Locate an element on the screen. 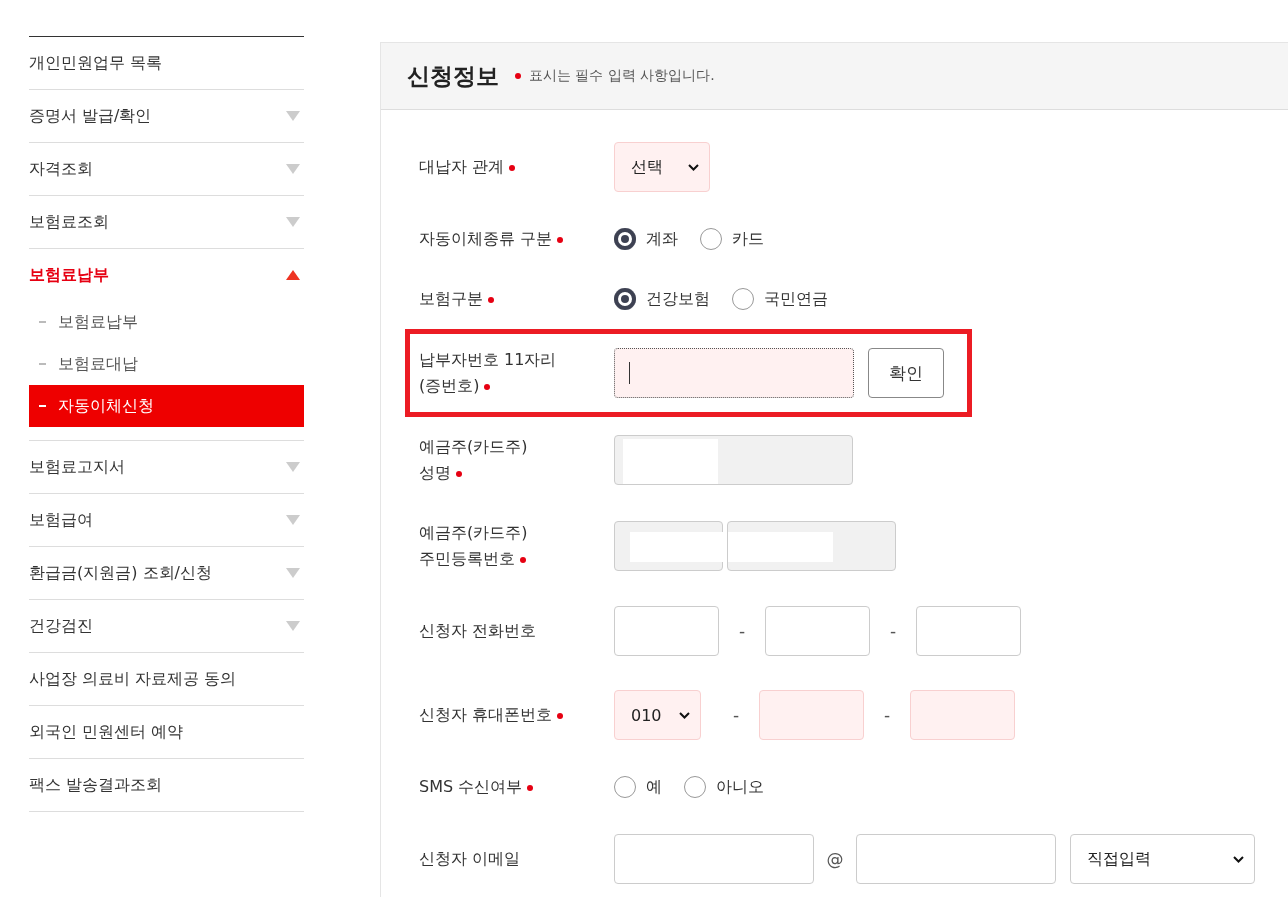 The width and height of the screenshot is (1288, 897). sidebar-item: 증명서 발급/확인 is located at coordinates (166, 116).